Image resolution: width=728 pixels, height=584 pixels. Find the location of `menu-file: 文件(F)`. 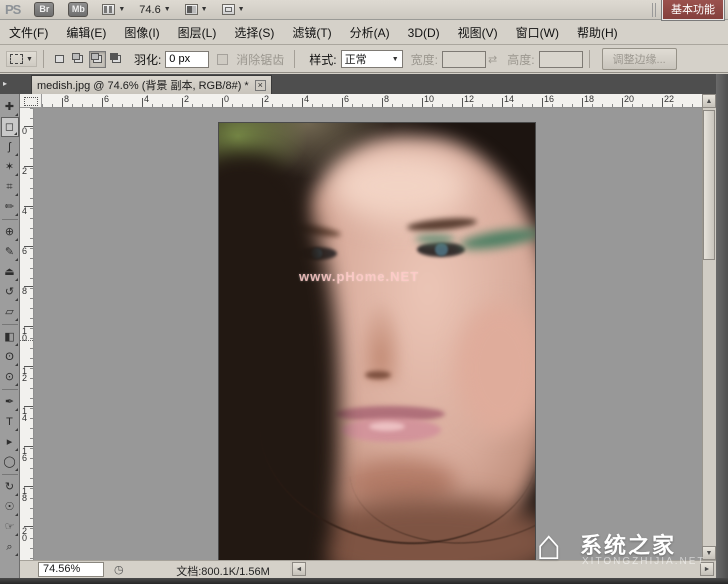

menu-file: 文件(F) is located at coordinates (28, 32).